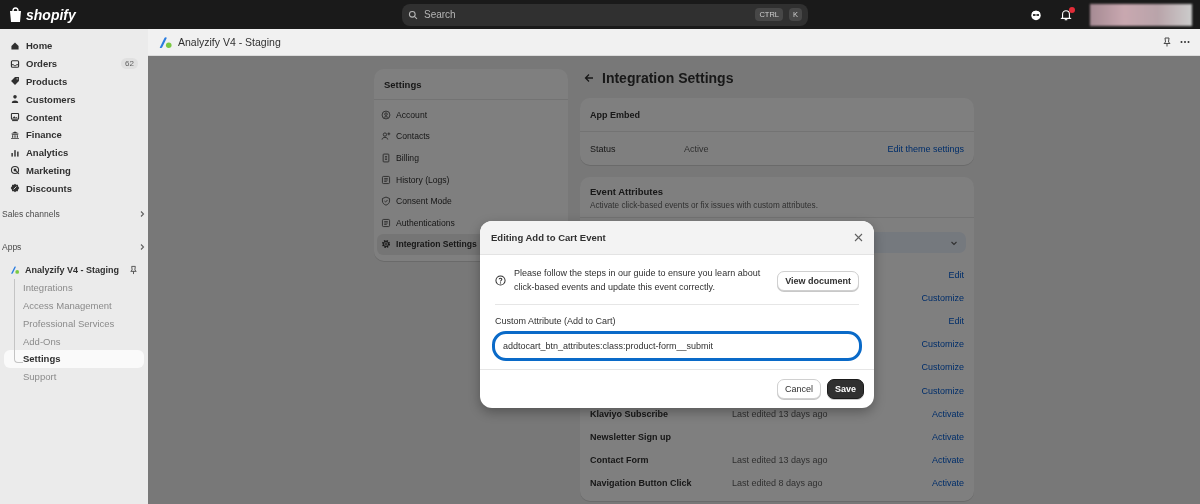 The width and height of the screenshot is (1200, 504). I want to click on nav-item: Analytics, so click(74, 152).